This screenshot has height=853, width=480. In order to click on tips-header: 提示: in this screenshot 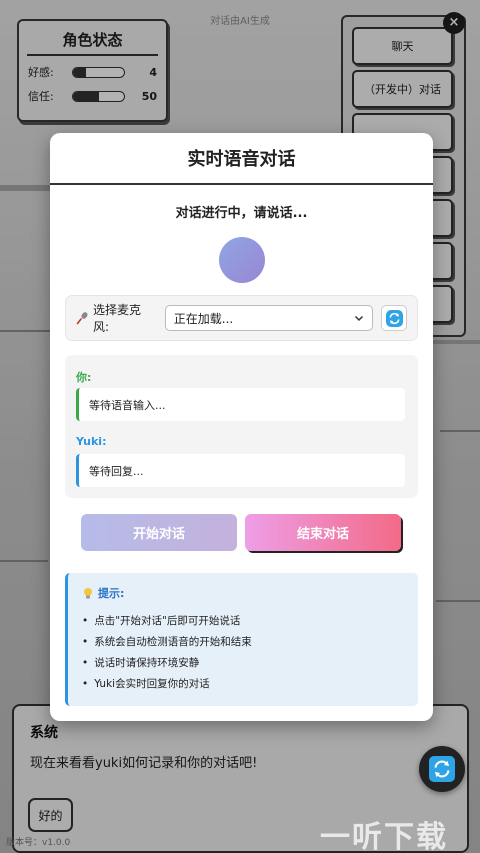, I will do `click(243, 593)`.